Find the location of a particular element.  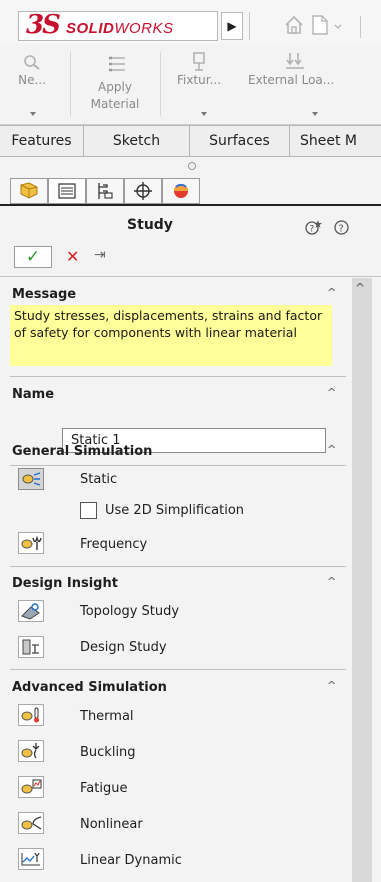

new-document-icon is located at coordinates (320, 25).